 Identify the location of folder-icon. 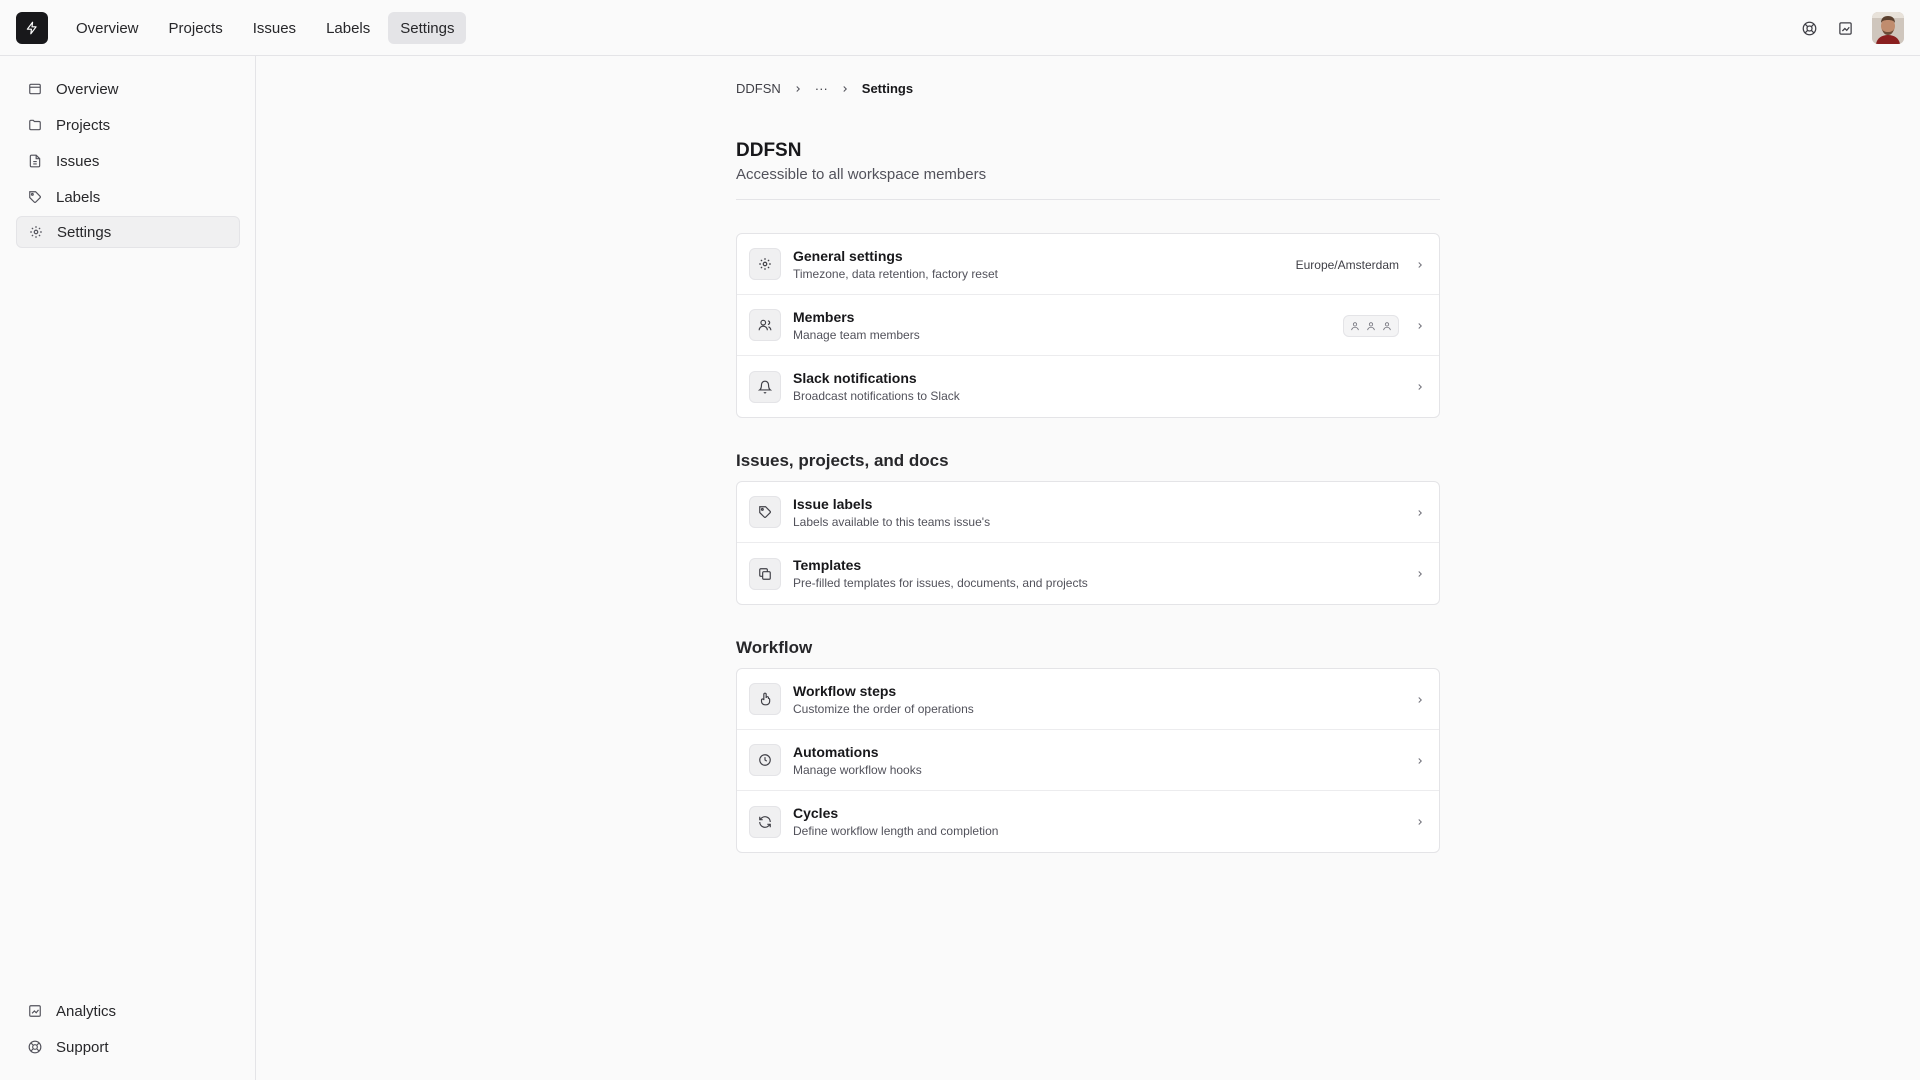
(35, 125).